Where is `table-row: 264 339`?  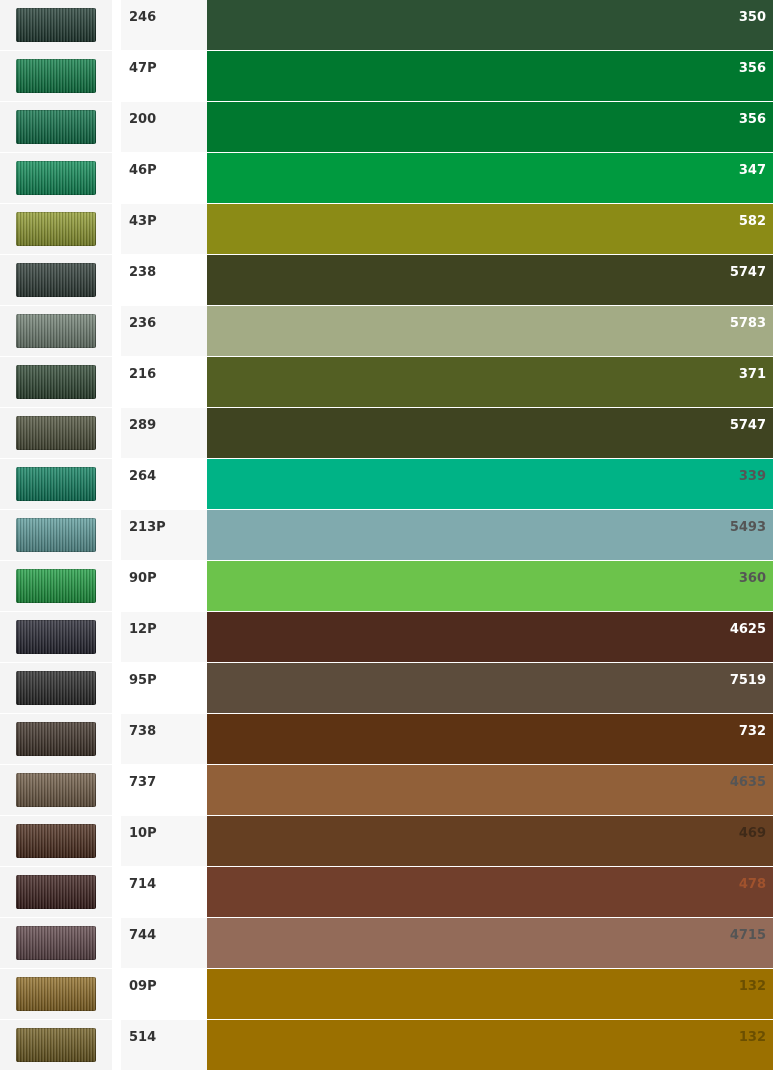
table-row: 264 339 is located at coordinates (386, 484).